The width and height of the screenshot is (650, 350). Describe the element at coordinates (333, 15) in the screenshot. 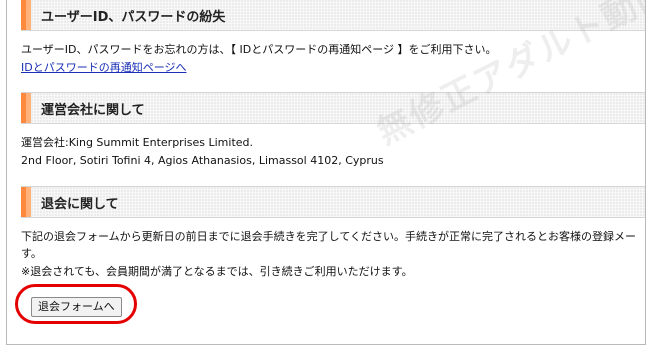

I see `section-header-lost-id: ユーザーID、パスワードの紛失` at that location.